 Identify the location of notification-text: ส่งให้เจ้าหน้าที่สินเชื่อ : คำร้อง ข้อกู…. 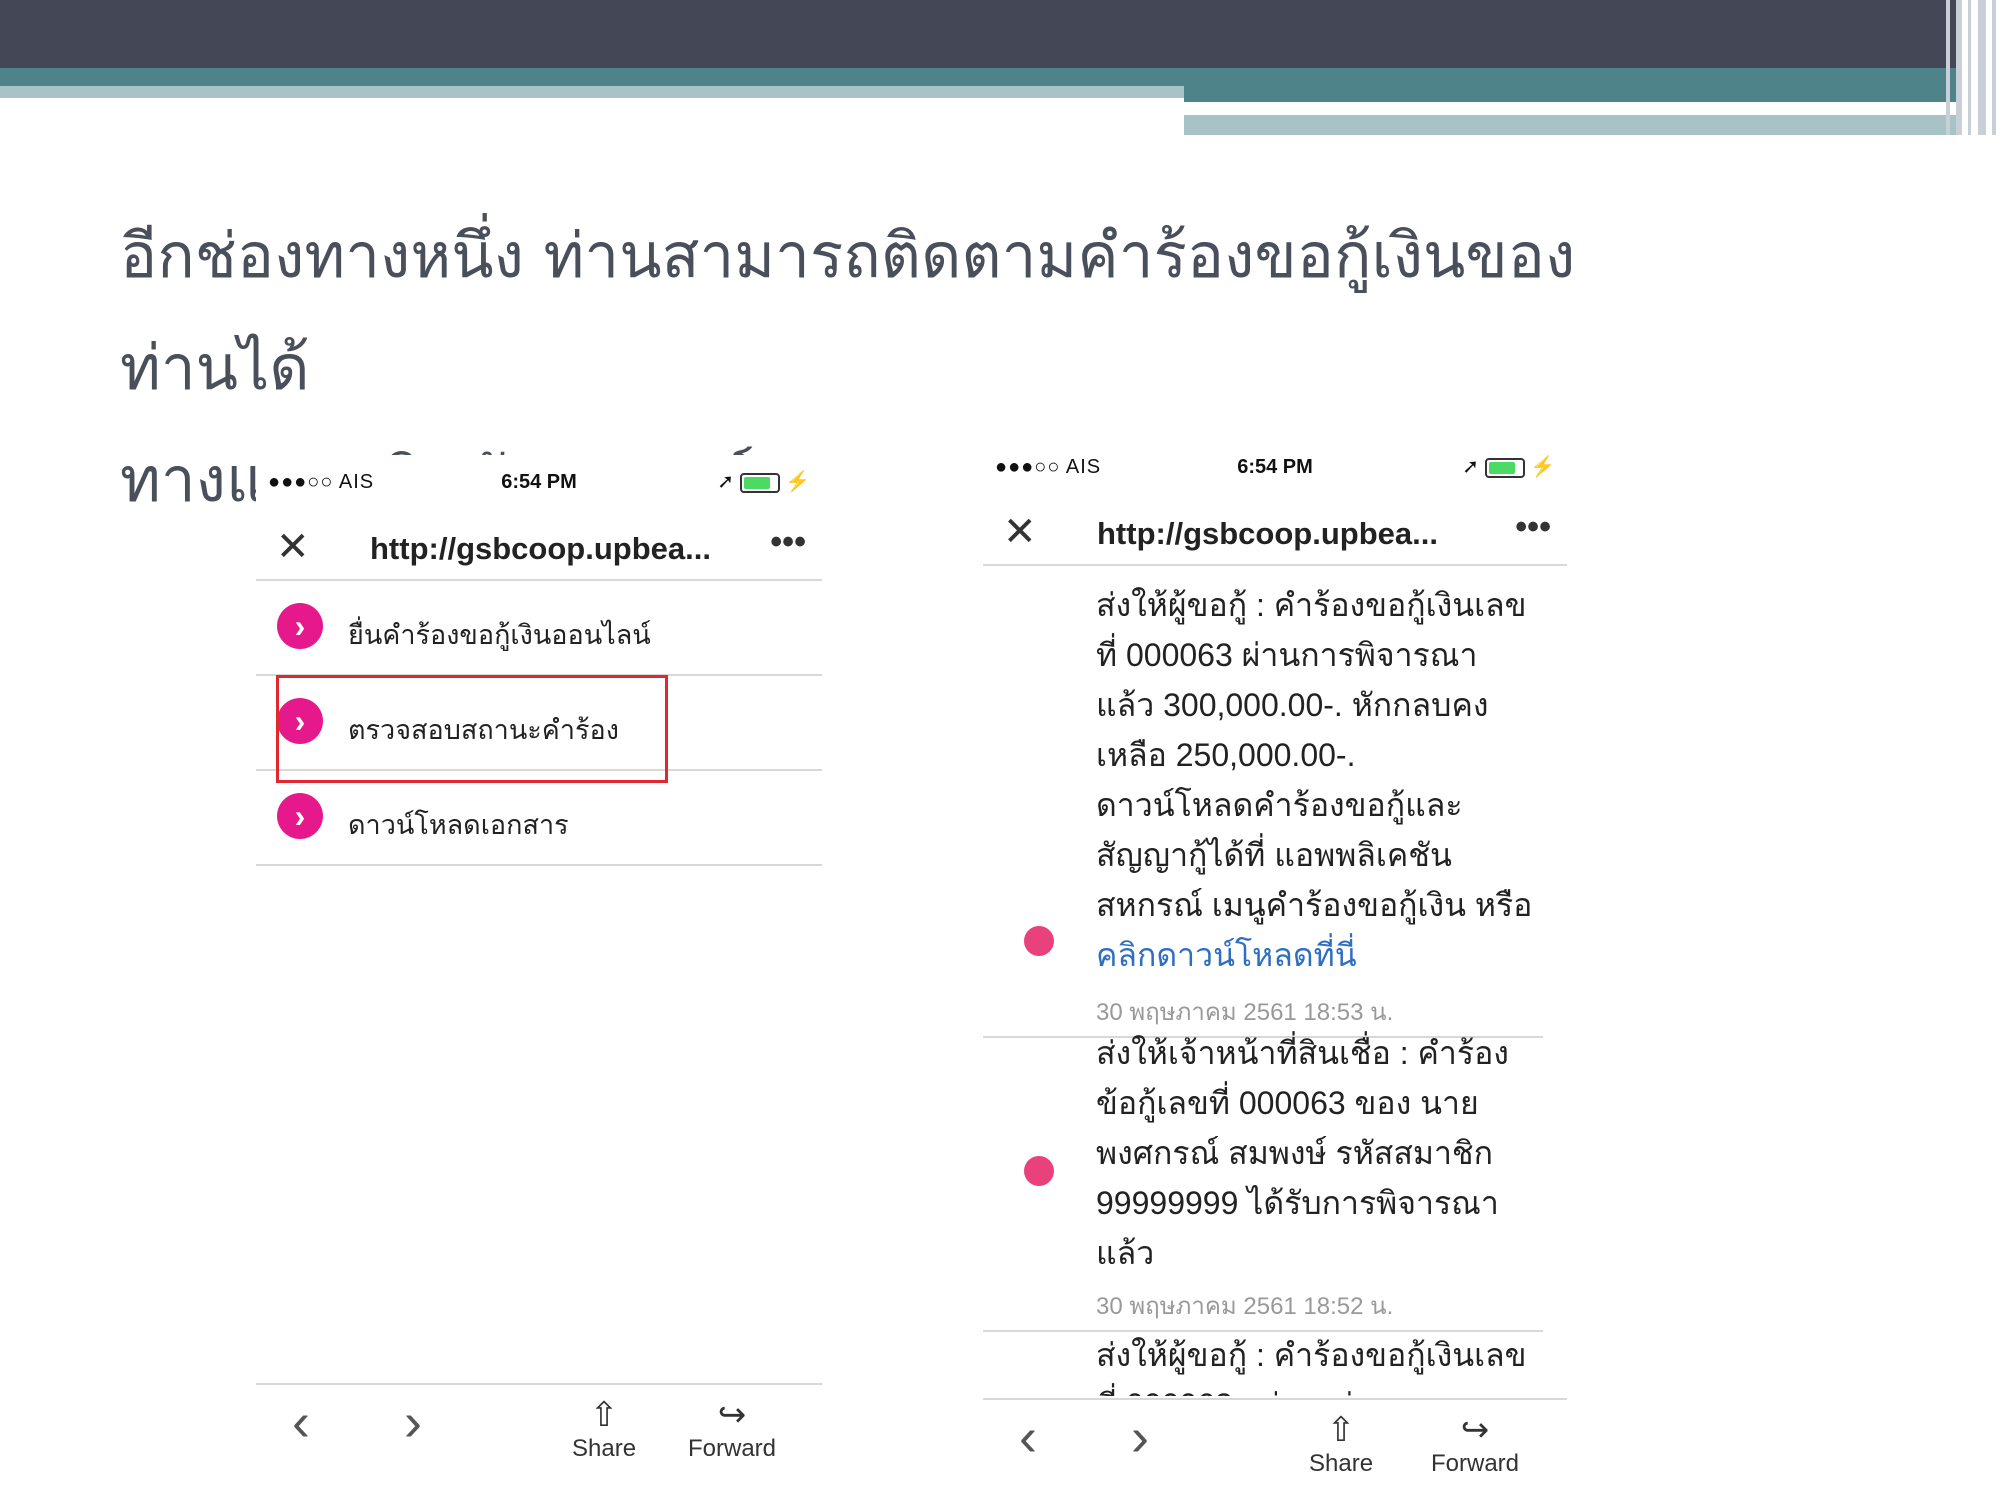
(1321, 1153).